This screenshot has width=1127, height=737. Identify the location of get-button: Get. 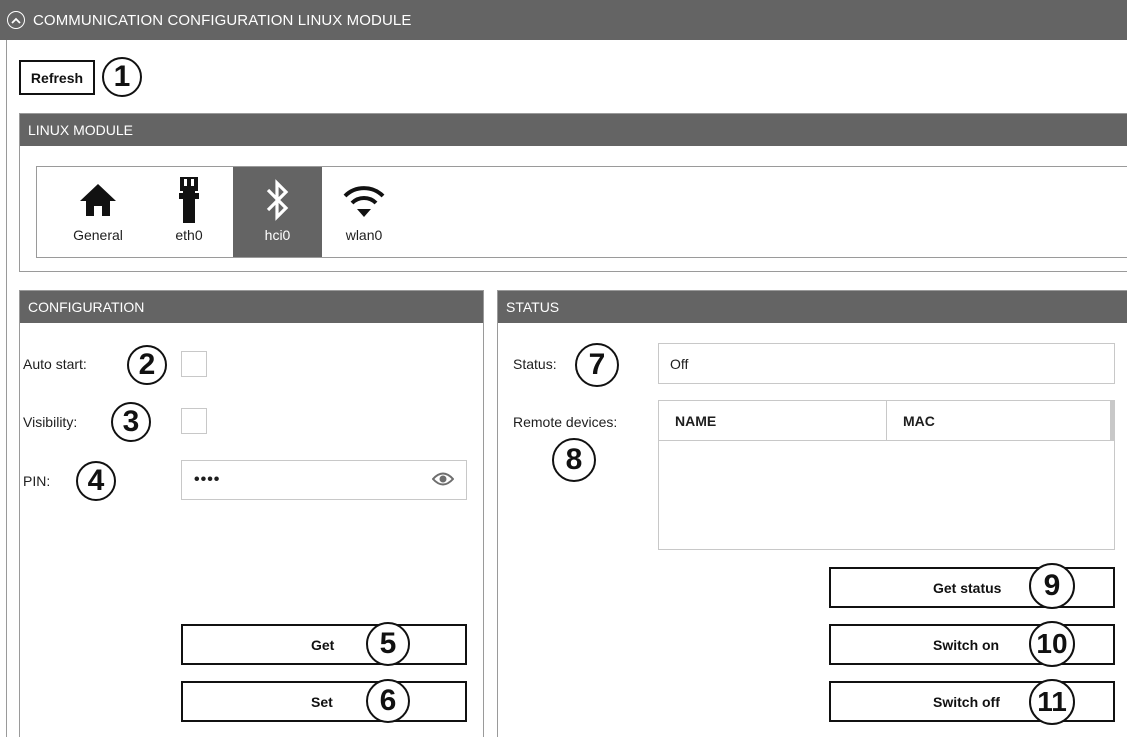
(324, 644).